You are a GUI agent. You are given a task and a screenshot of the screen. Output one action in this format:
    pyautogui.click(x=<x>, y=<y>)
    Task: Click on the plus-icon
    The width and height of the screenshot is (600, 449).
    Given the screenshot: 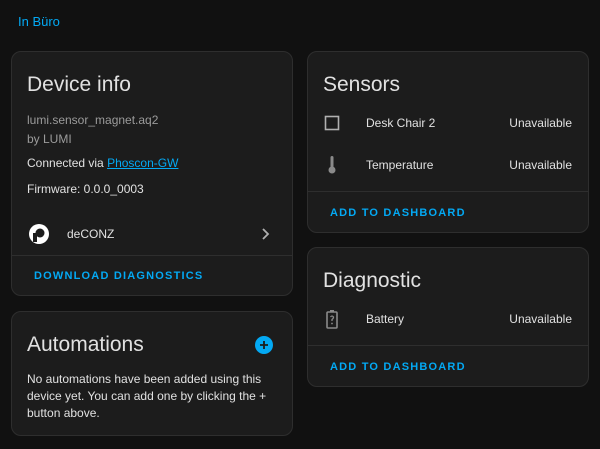 What is the action you would take?
    pyautogui.click(x=264, y=345)
    